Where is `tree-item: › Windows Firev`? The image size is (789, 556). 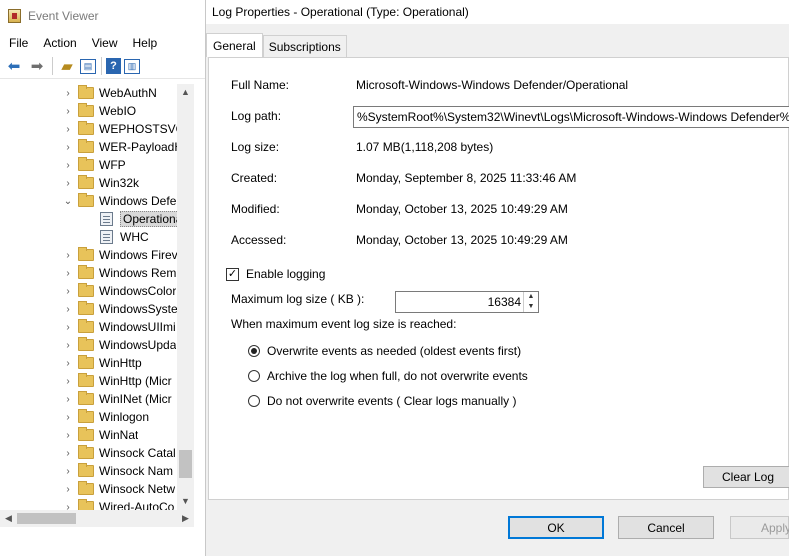 tree-item: › Windows Firev is located at coordinates (97, 255).